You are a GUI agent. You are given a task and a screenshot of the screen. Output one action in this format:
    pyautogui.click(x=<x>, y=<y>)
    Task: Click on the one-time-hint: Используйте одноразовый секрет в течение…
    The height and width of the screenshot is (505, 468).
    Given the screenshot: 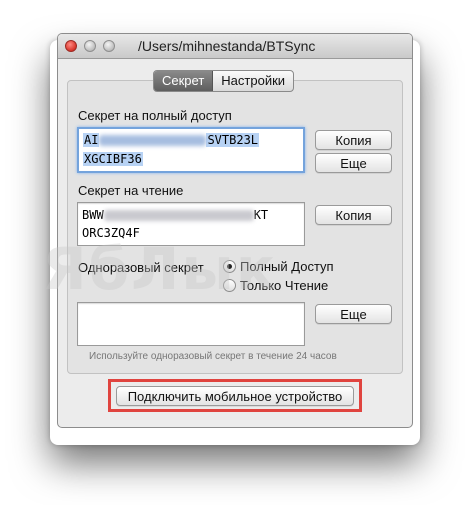 What is the action you would take?
    pyautogui.click(x=213, y=356)
    